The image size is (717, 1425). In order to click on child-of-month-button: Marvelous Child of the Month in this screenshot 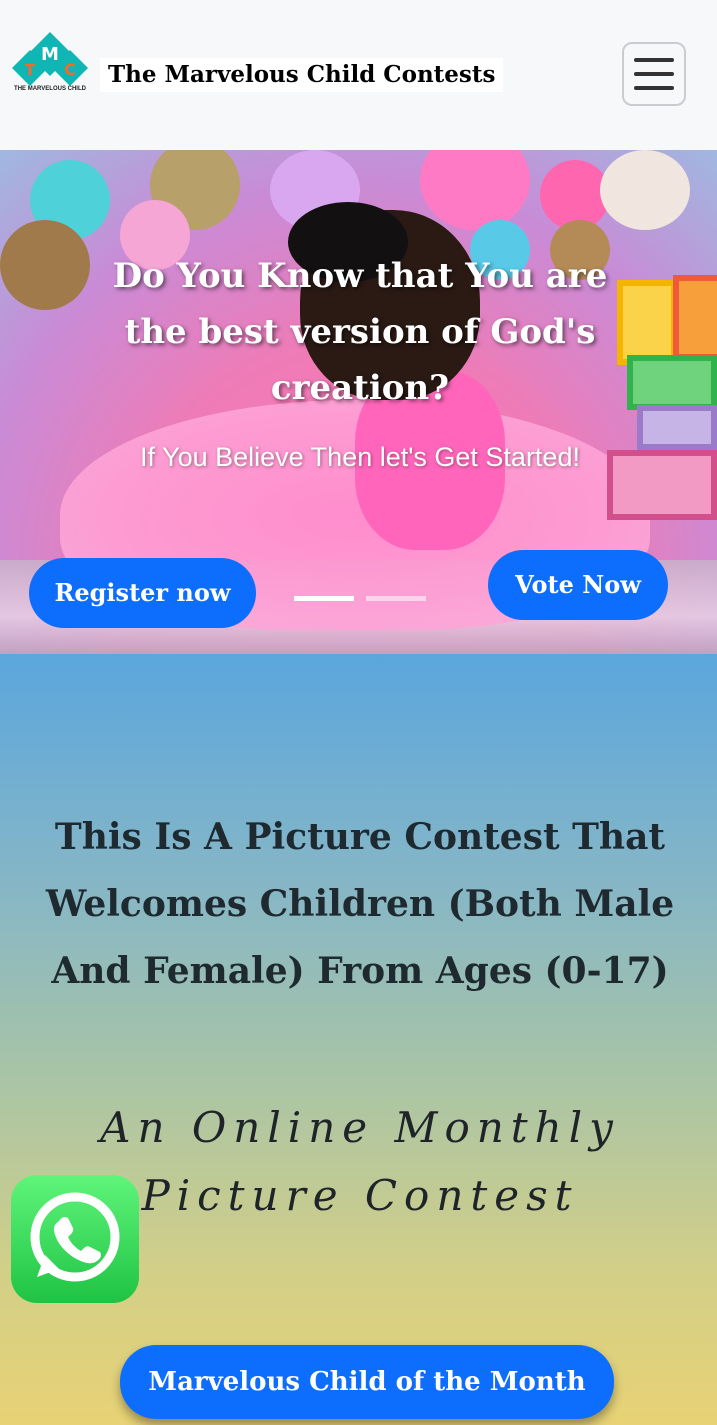, I will do `click(367, 1382)`.